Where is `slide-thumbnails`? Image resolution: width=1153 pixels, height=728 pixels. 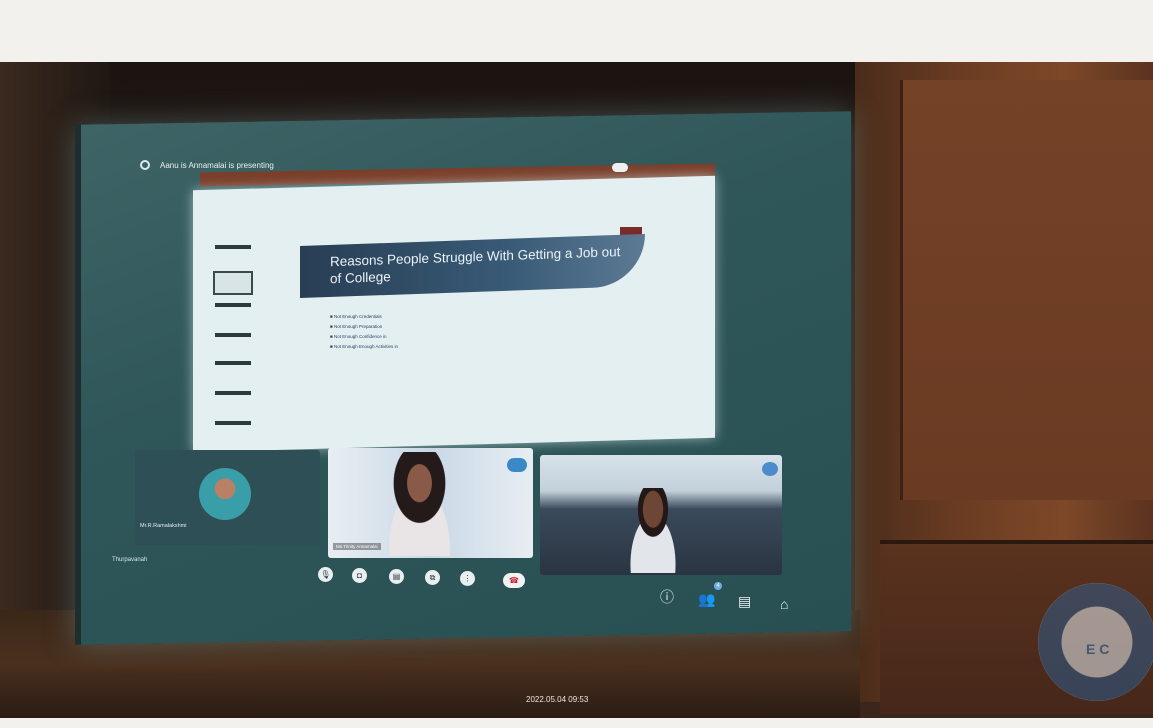 slide-thumbnails is located at coordinates (232, 322).